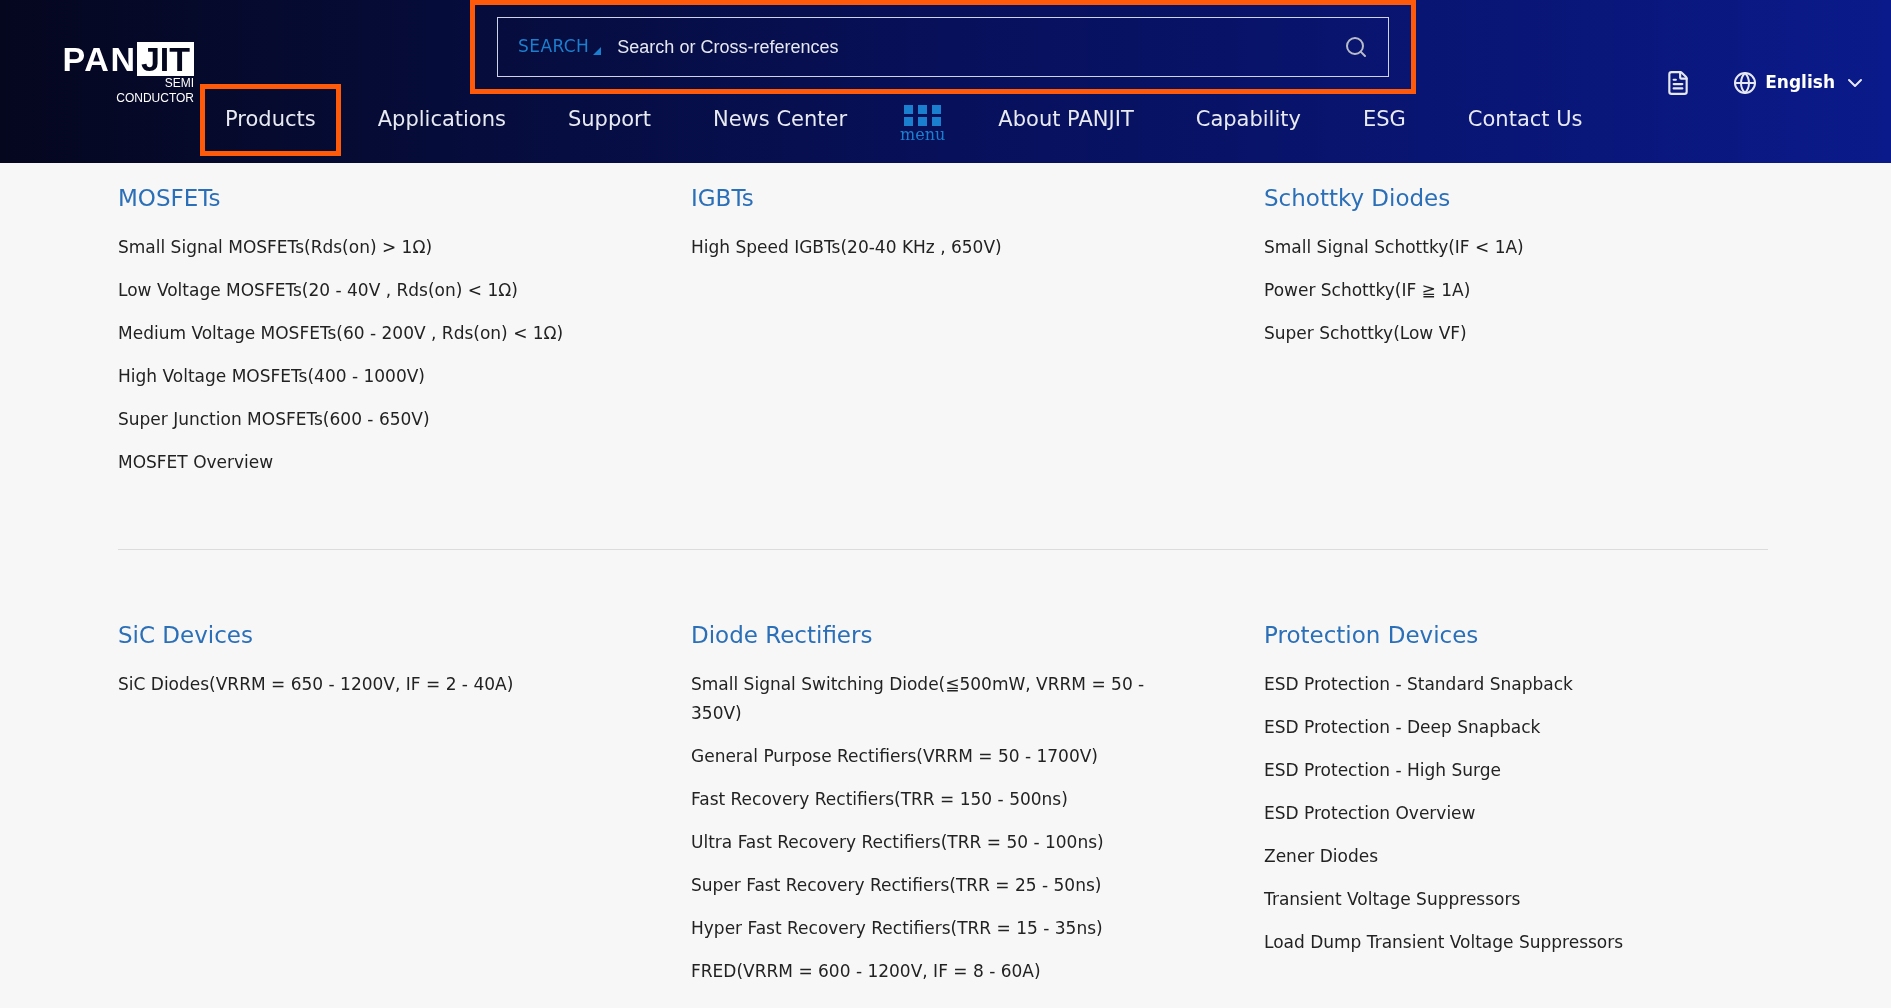  I want to click on logo-tagline: SEMI, so click(179, 83).